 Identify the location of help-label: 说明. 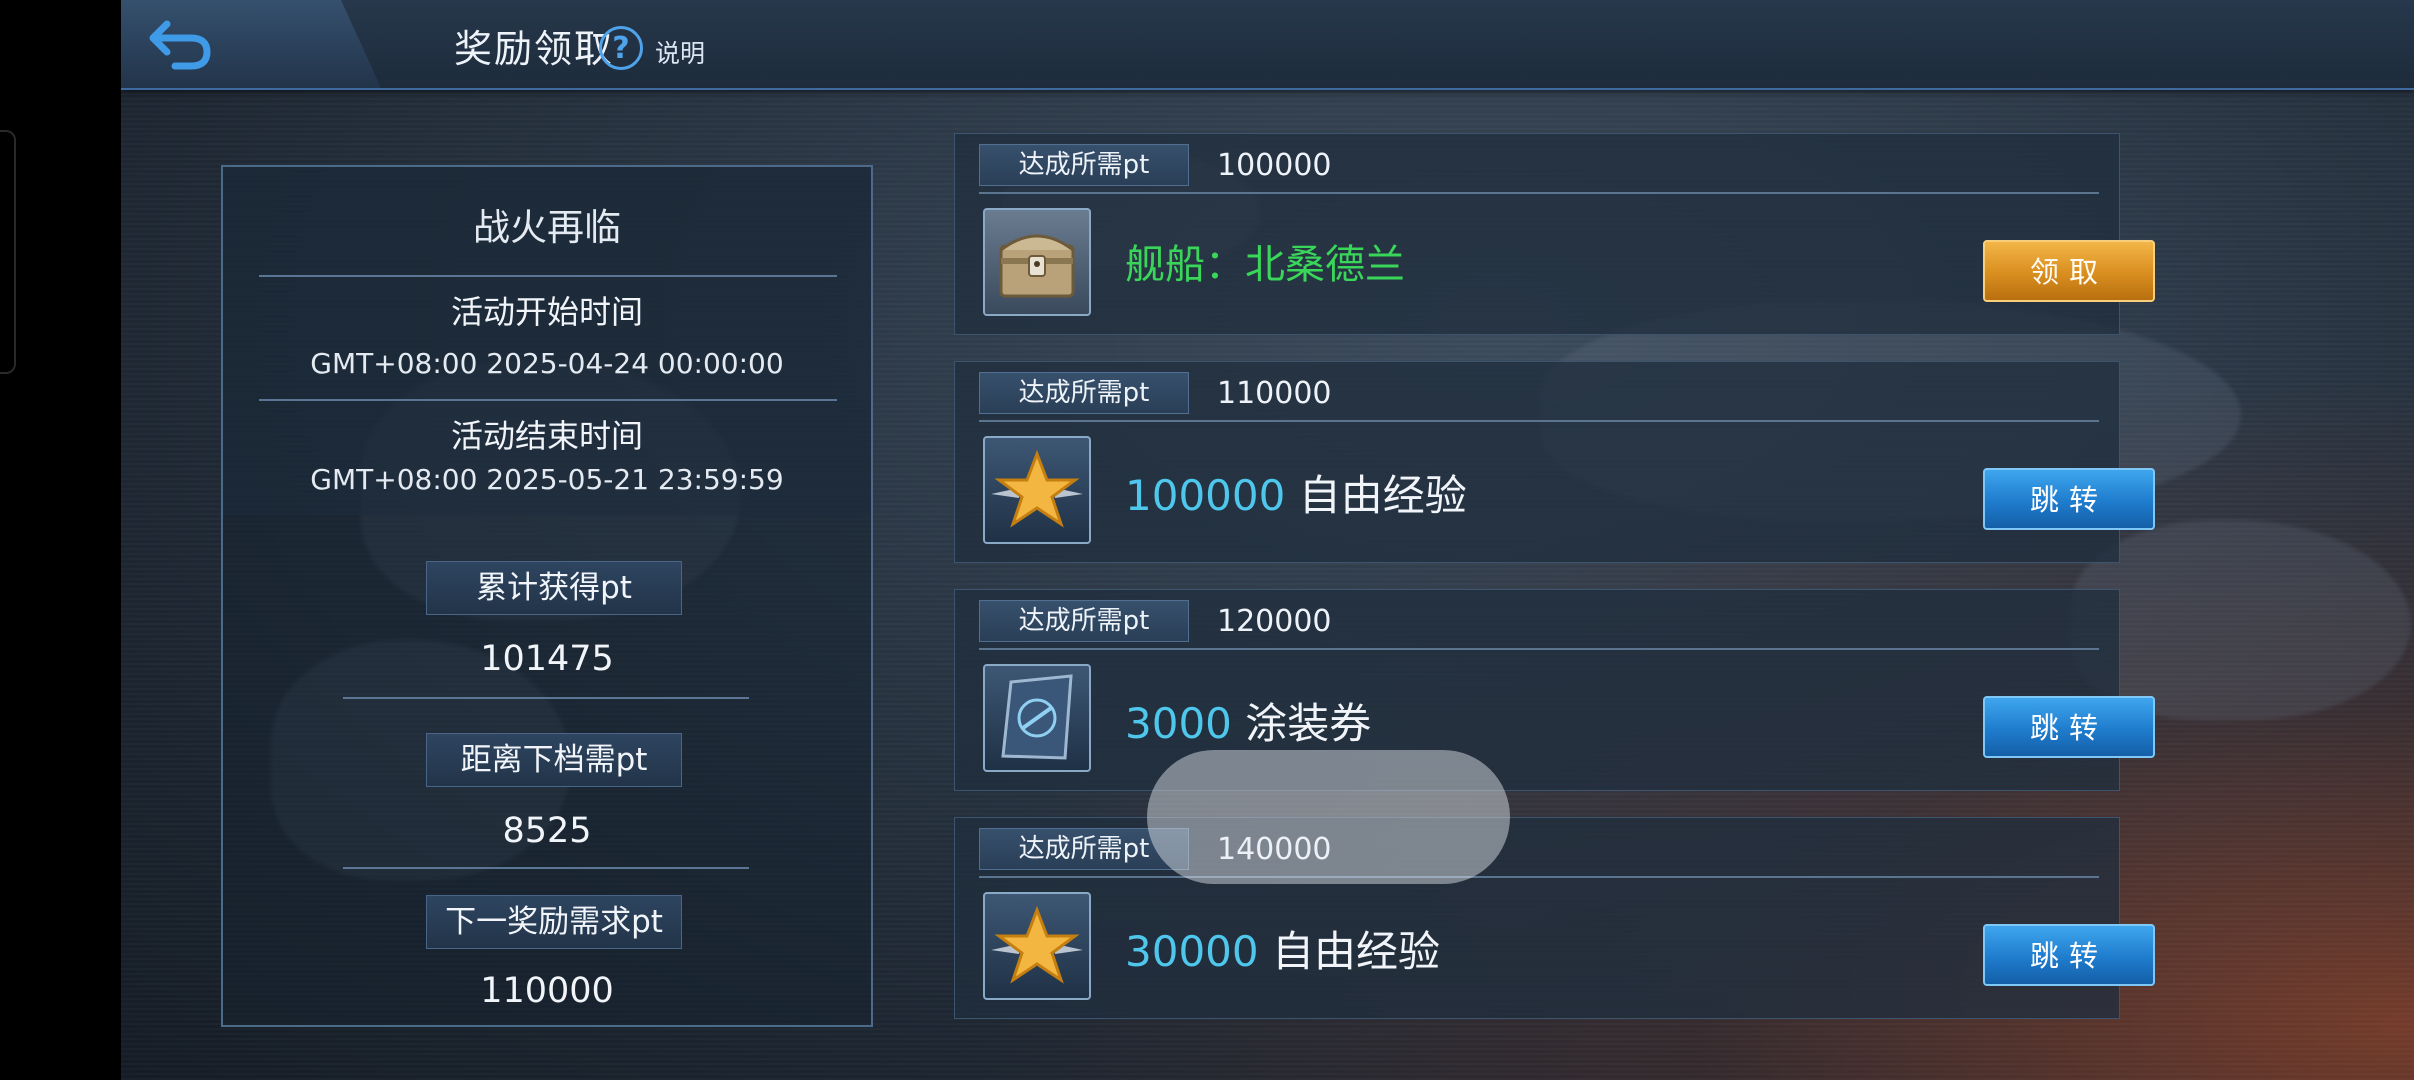
(680, 53).